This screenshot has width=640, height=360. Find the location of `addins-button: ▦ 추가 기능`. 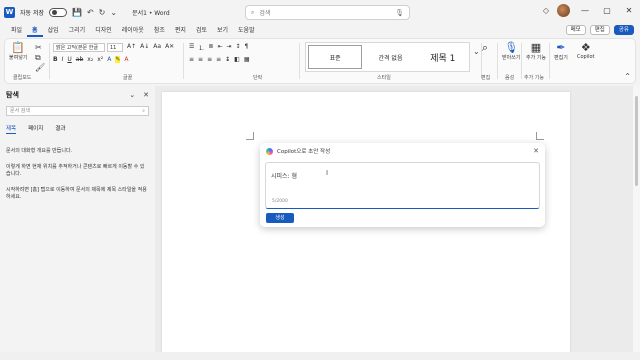

addins-button: ▦ 추가 기능 is located at coordinates (536, 51).